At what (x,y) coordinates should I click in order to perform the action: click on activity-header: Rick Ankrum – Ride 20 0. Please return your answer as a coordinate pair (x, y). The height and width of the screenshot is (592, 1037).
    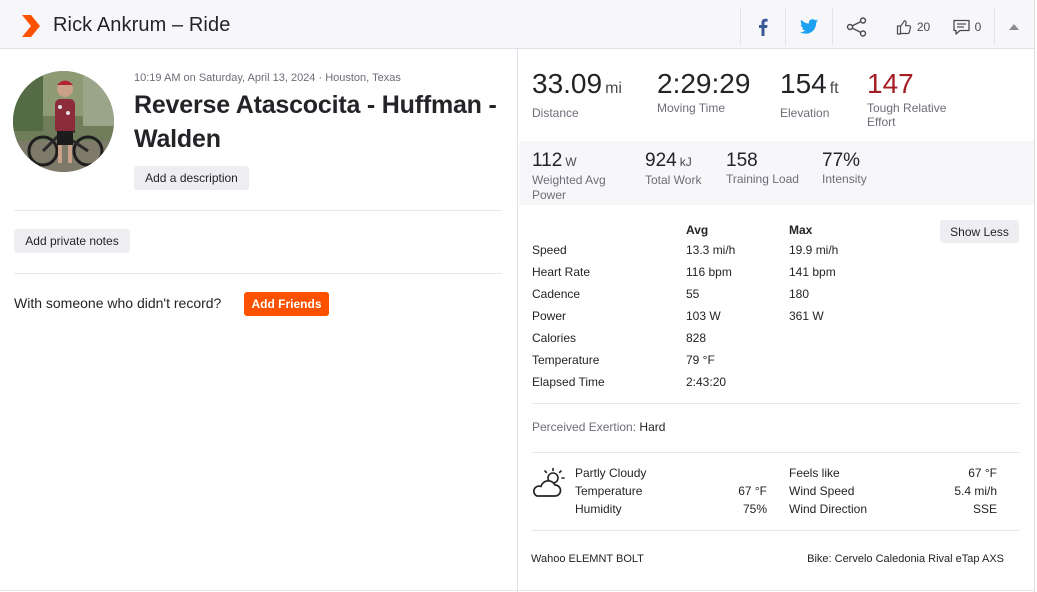
    Looking at the image, I should click on (517, 24).